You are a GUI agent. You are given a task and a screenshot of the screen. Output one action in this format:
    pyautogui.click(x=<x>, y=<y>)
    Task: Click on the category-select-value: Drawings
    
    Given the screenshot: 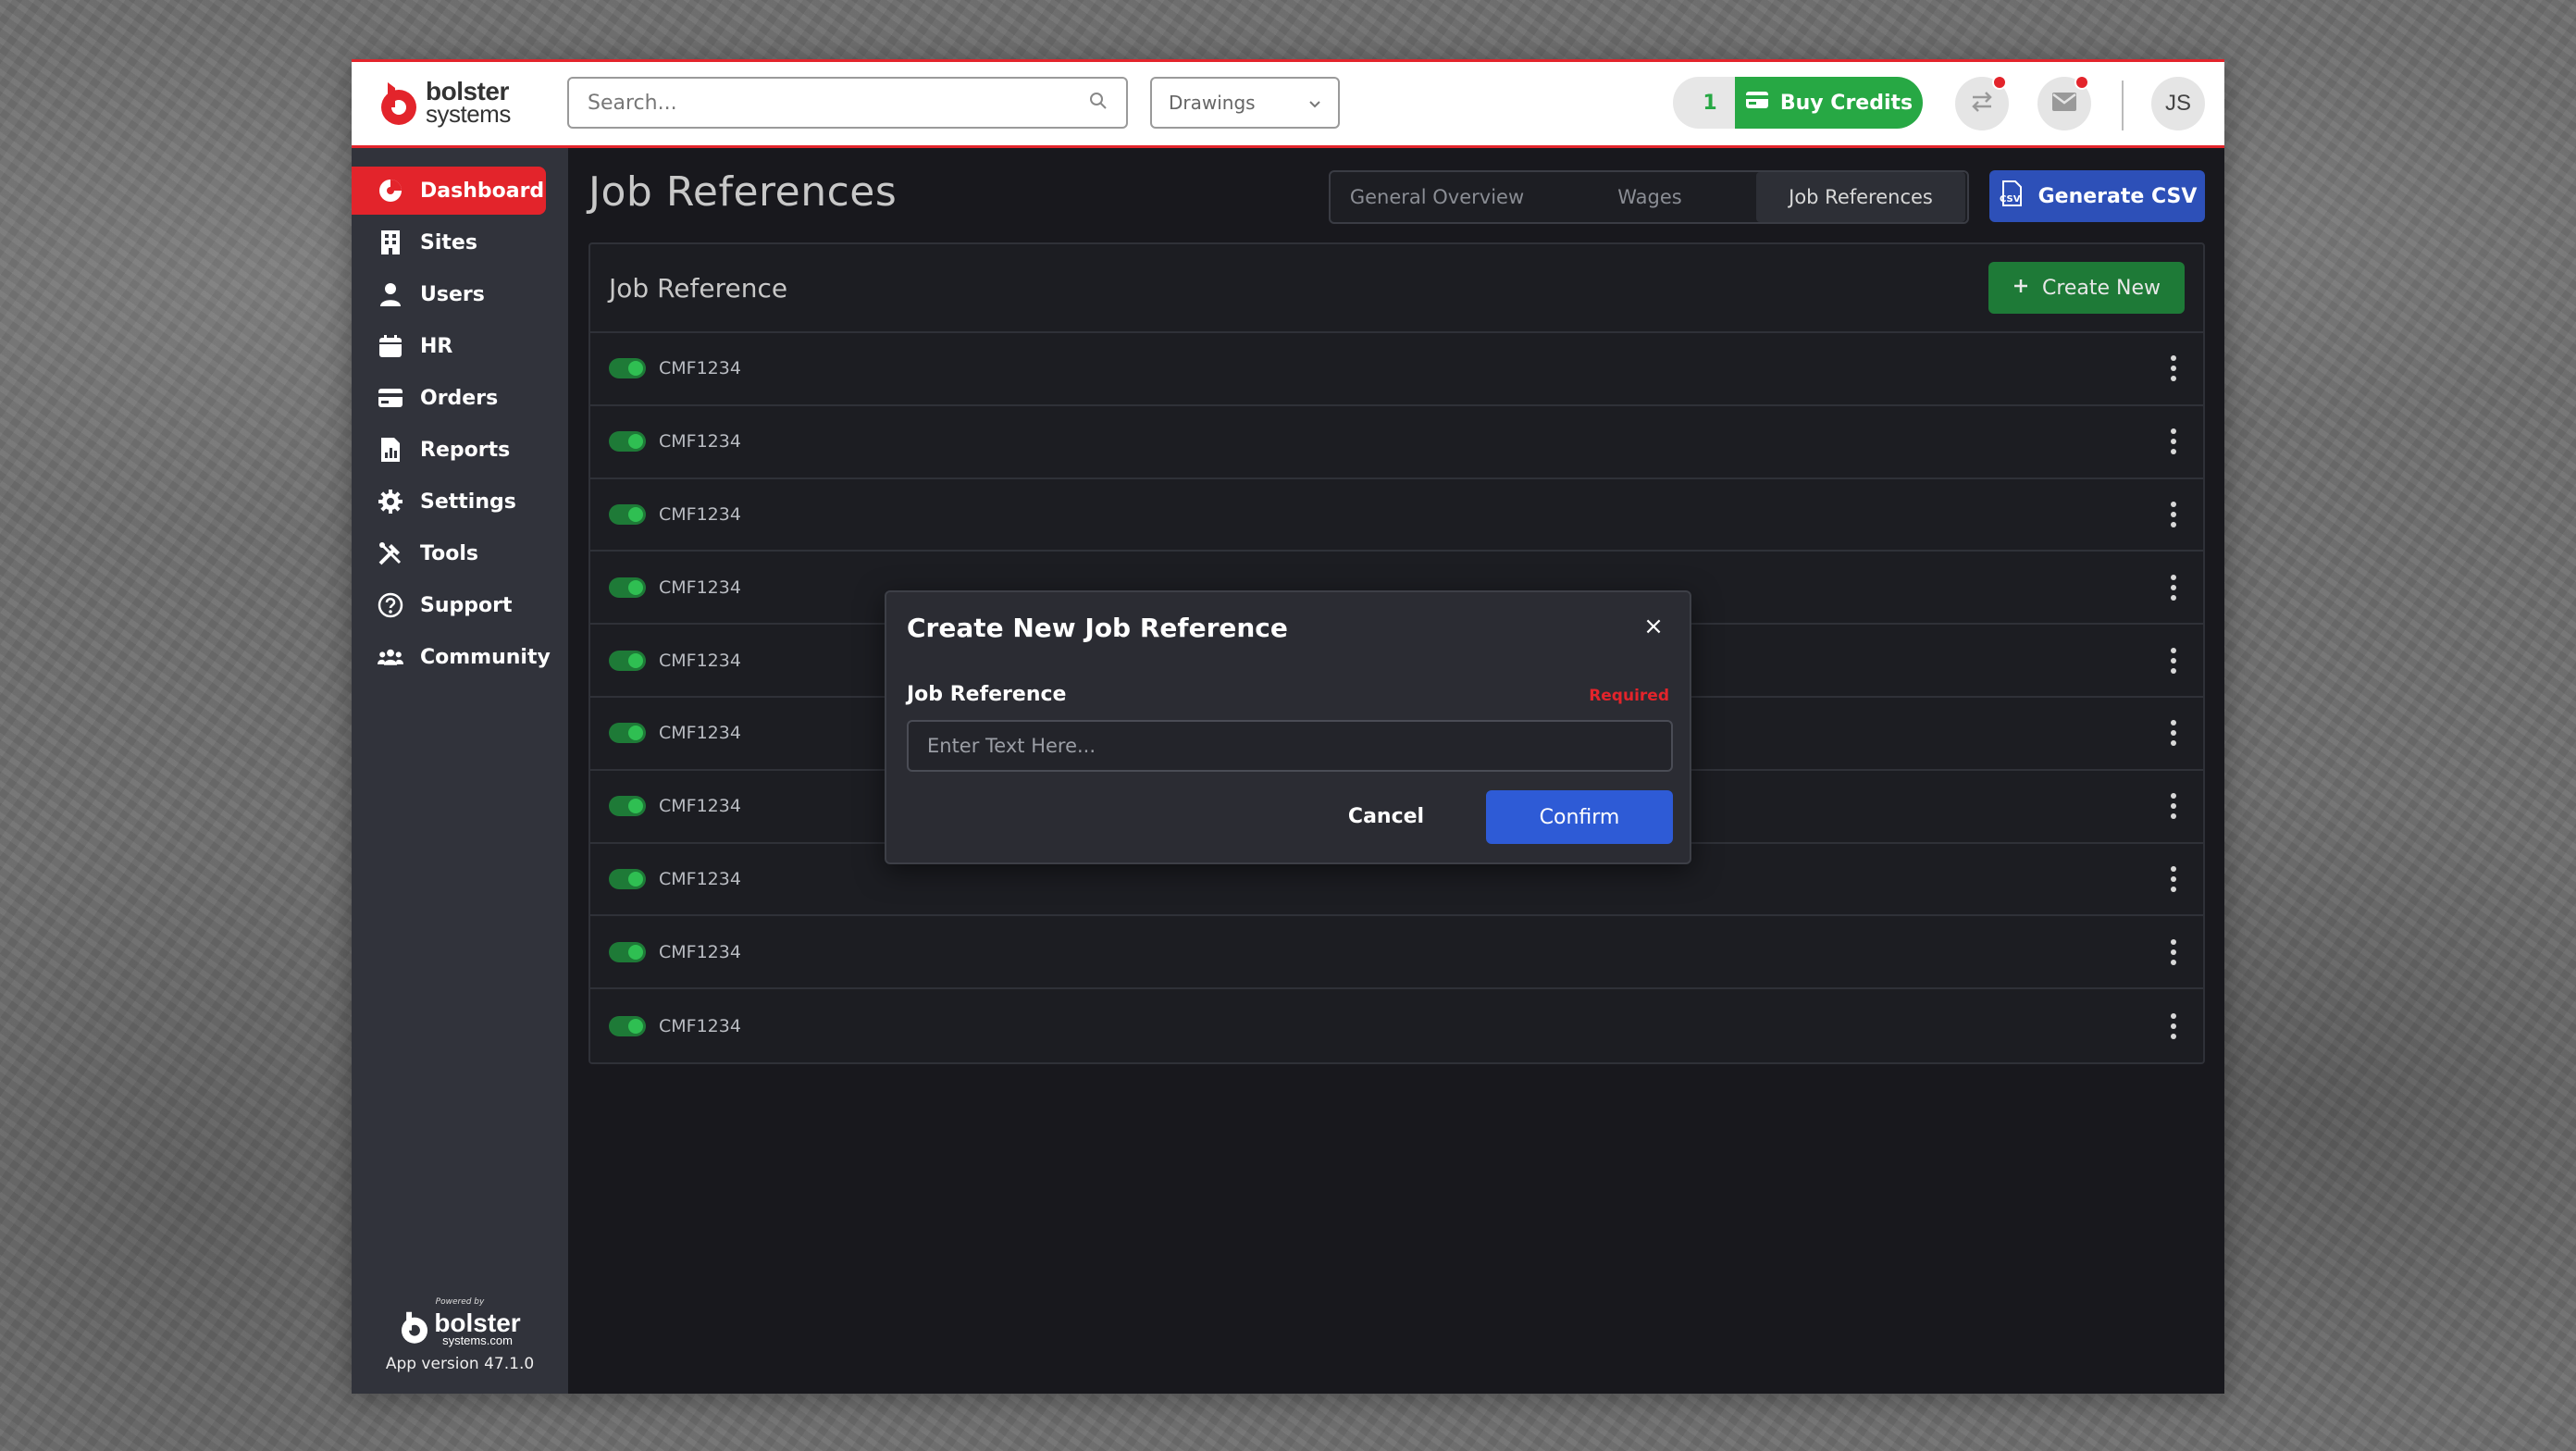 What is the action you would take?
    pyautogui.click(x=1212, y=103)
    